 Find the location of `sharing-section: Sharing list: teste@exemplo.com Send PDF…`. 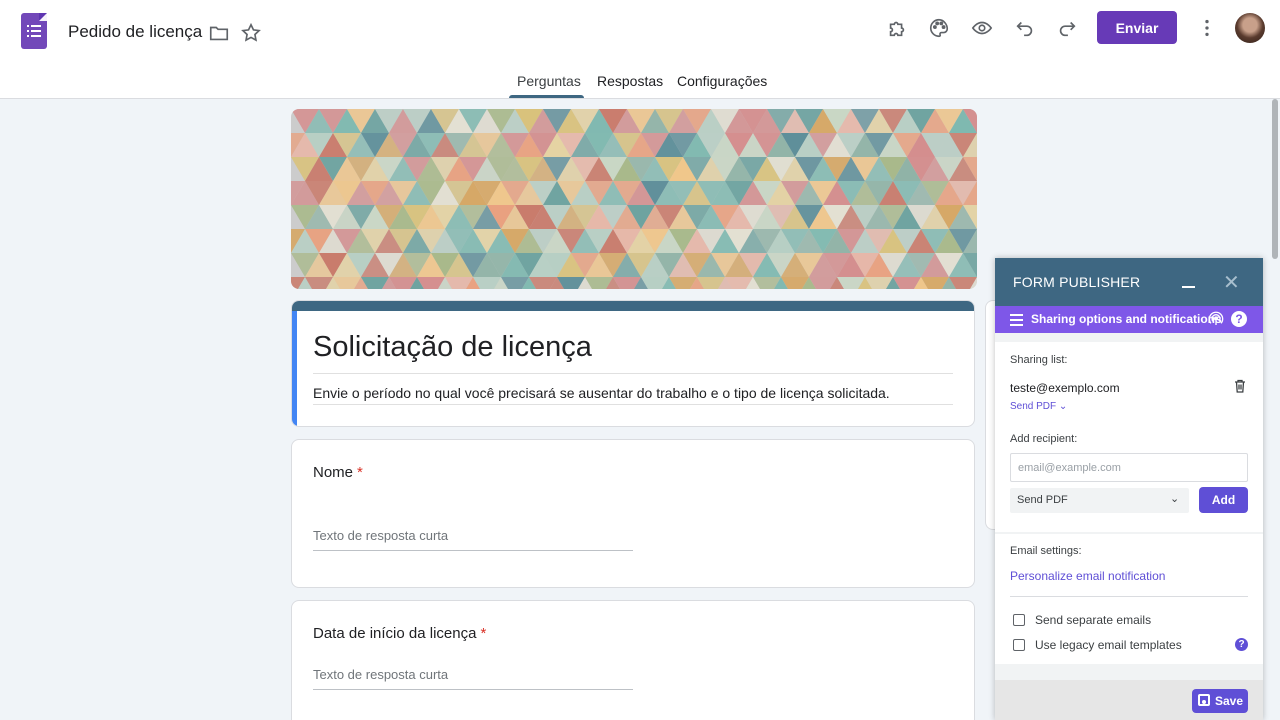

sharing-section: Sharing list: teste@exemplo.com Send PDF… is located at coordinates (1129, 437).